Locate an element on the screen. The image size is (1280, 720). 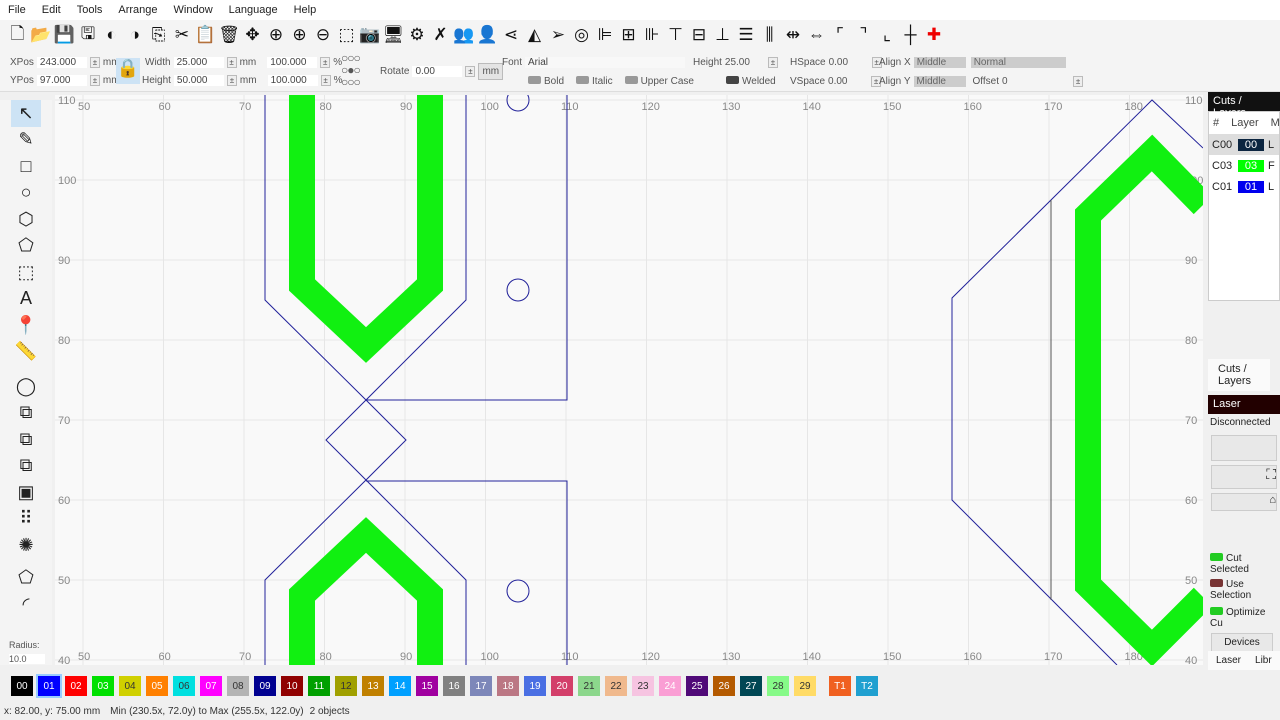
palette-color-15: 15 is located at coordinates (427, 686).